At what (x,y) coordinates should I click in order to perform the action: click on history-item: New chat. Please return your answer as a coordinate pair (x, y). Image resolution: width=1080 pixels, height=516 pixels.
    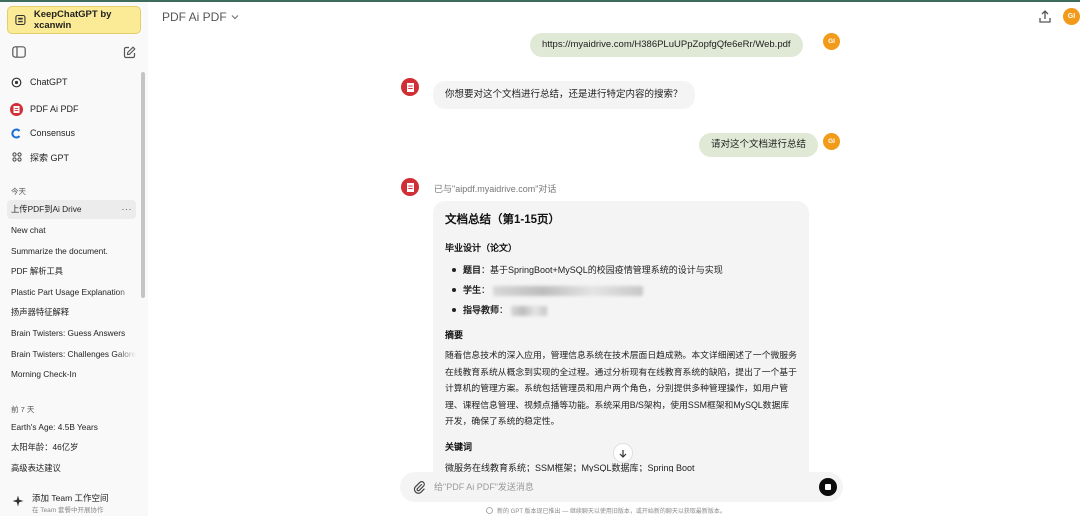
    Looking at the image, I should click on (71, 230).